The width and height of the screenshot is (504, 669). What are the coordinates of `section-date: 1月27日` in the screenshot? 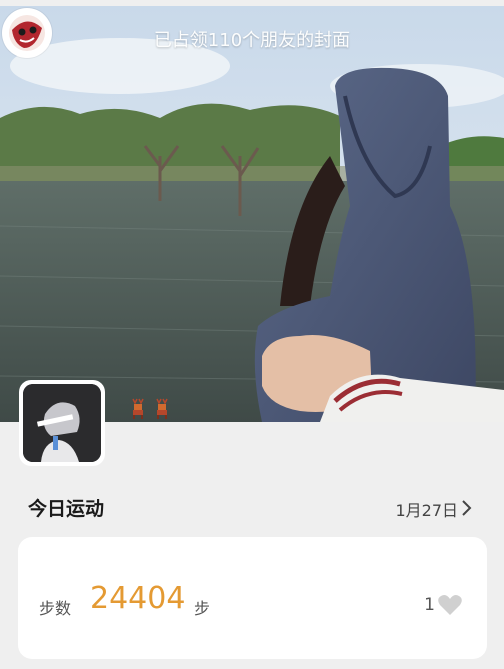 It's located at (426, 509).